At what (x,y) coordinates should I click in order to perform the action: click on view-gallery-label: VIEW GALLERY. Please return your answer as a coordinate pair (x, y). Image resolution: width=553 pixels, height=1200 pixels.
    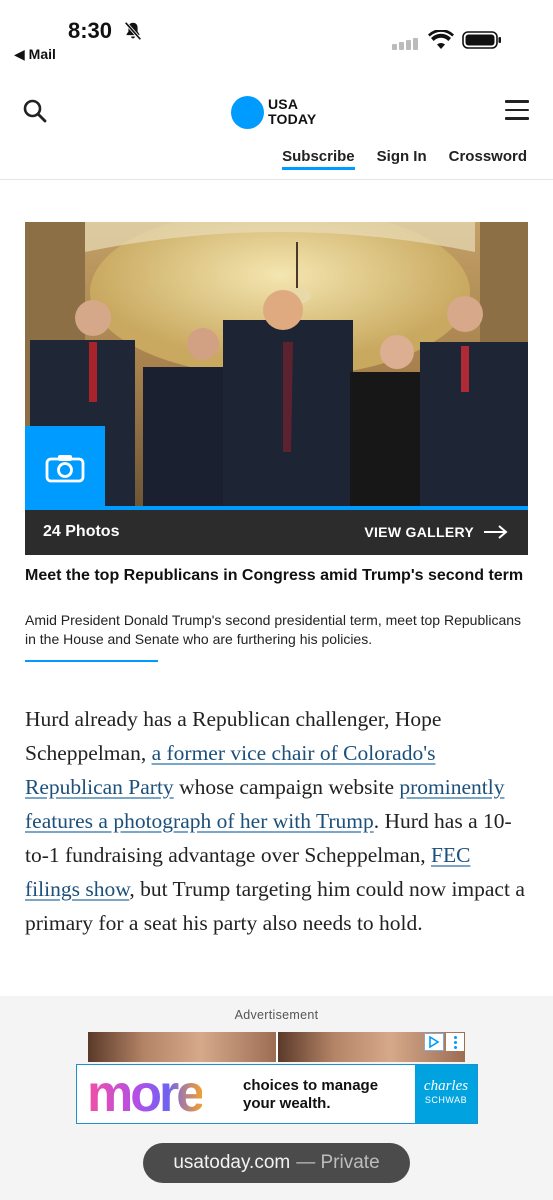
    Looking at the image, I should click on (419, 532).